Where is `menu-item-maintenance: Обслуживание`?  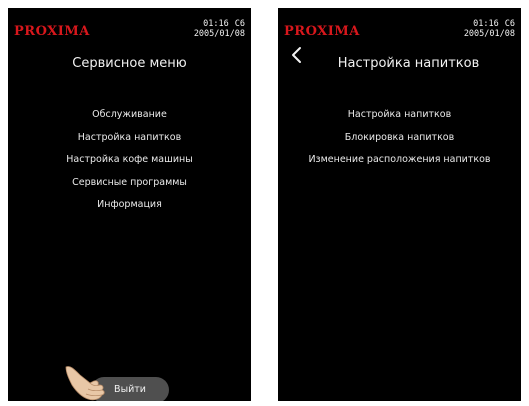 menu-item-maintenance: Обслуживание is located at coordinates (129, 115).